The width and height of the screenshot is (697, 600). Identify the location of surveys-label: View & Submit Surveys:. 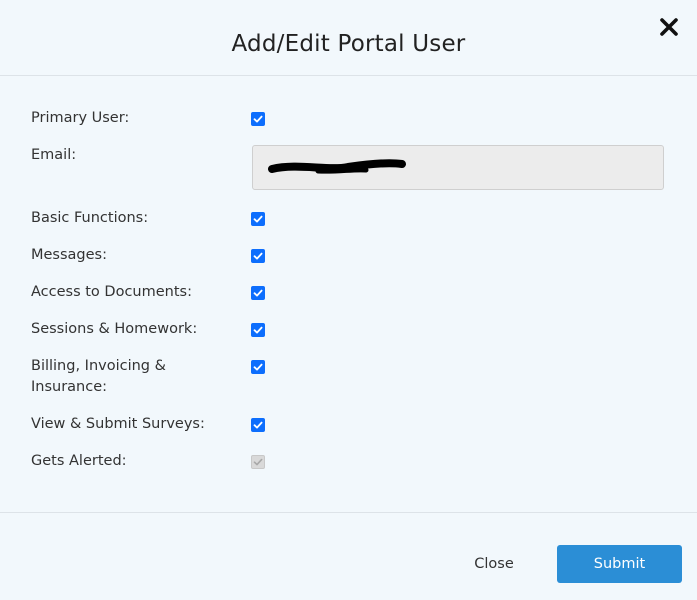
(118, 424).